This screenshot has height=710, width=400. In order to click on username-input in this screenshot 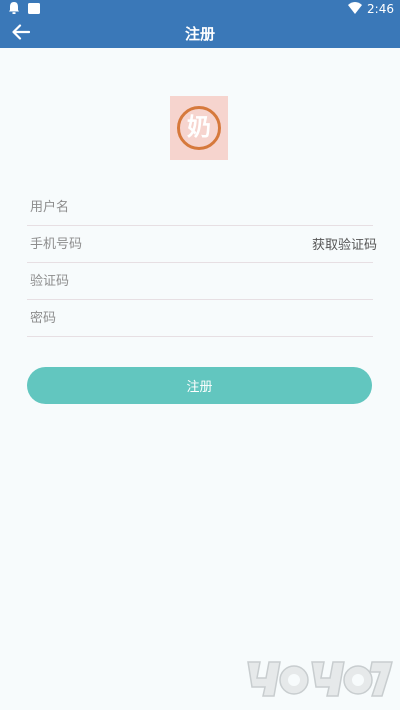, I will do `click(155, 207)`.